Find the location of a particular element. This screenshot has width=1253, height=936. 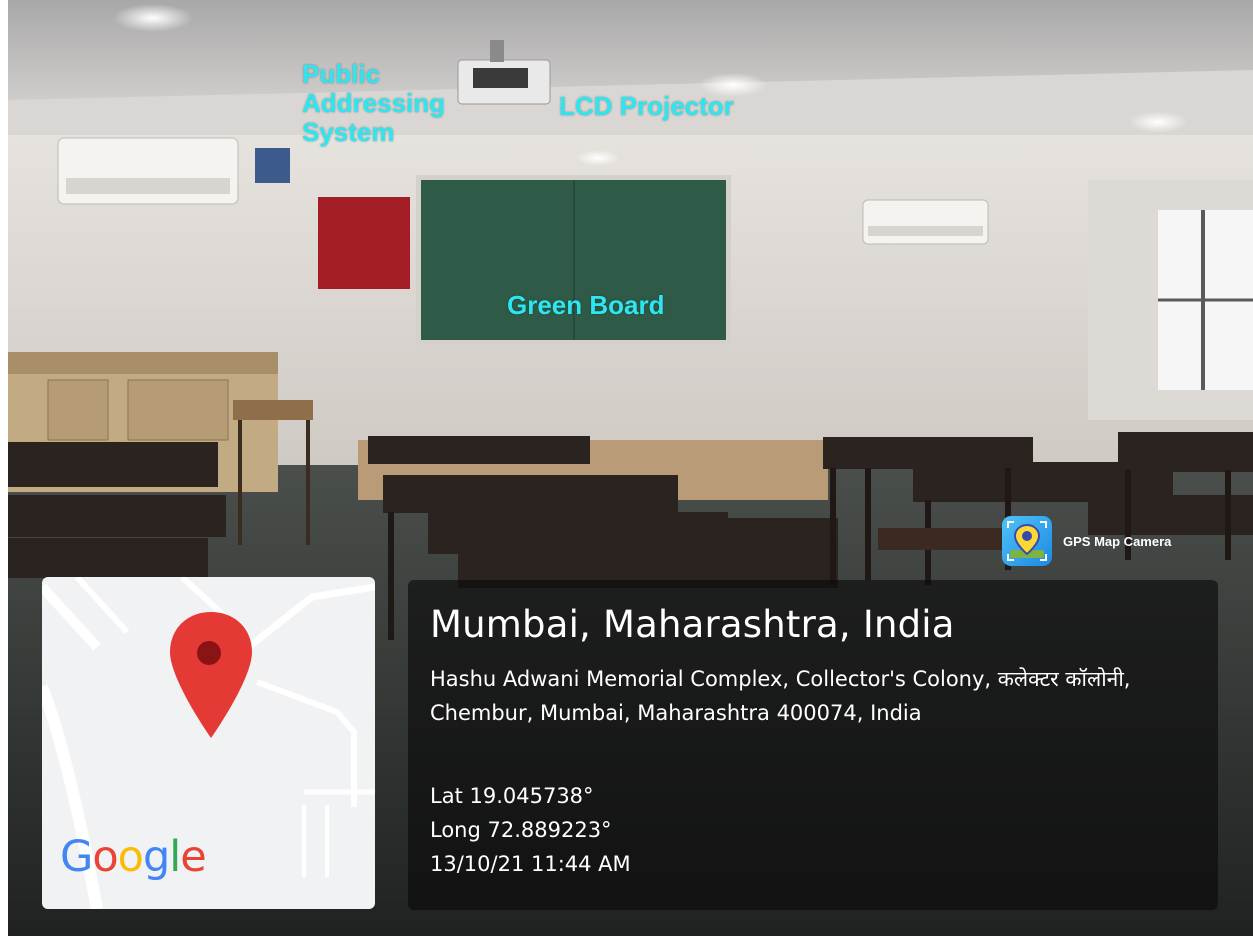

gps-app-badge: GPS Map Camera is located at coordinates (1086, 541).